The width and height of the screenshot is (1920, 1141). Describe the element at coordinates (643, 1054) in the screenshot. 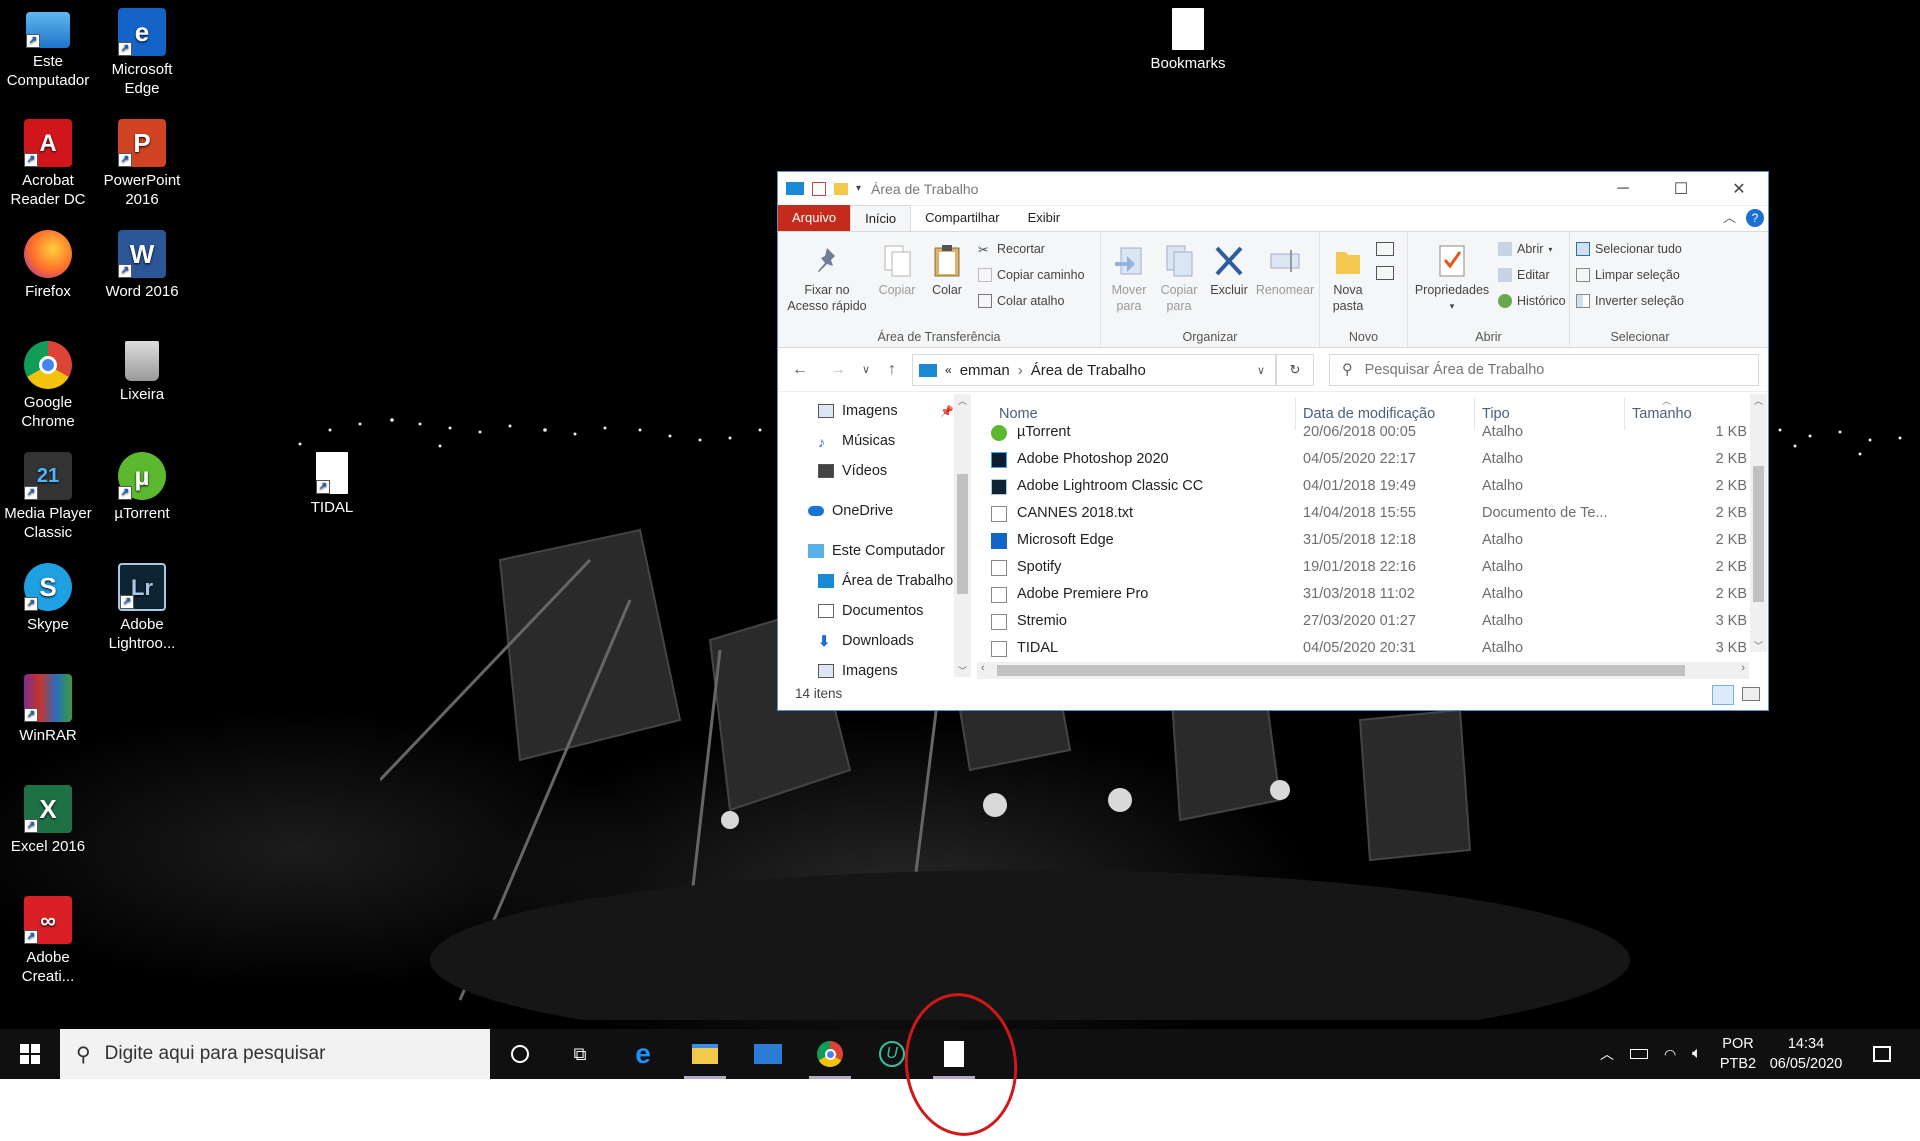

I see `taskbar-edge: e` at that location.